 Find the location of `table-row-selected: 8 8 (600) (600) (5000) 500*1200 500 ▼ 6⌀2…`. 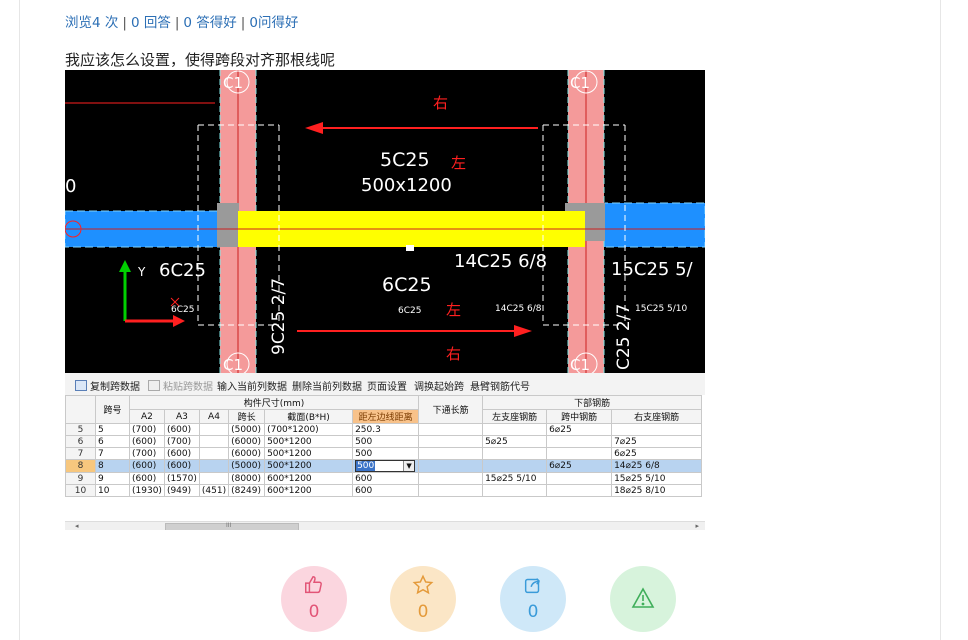

table-row-selected: 8 8 (600) (600) (5000) 500*1200 500 ▼ 6⌀2… is located at coordinates (384, 466).